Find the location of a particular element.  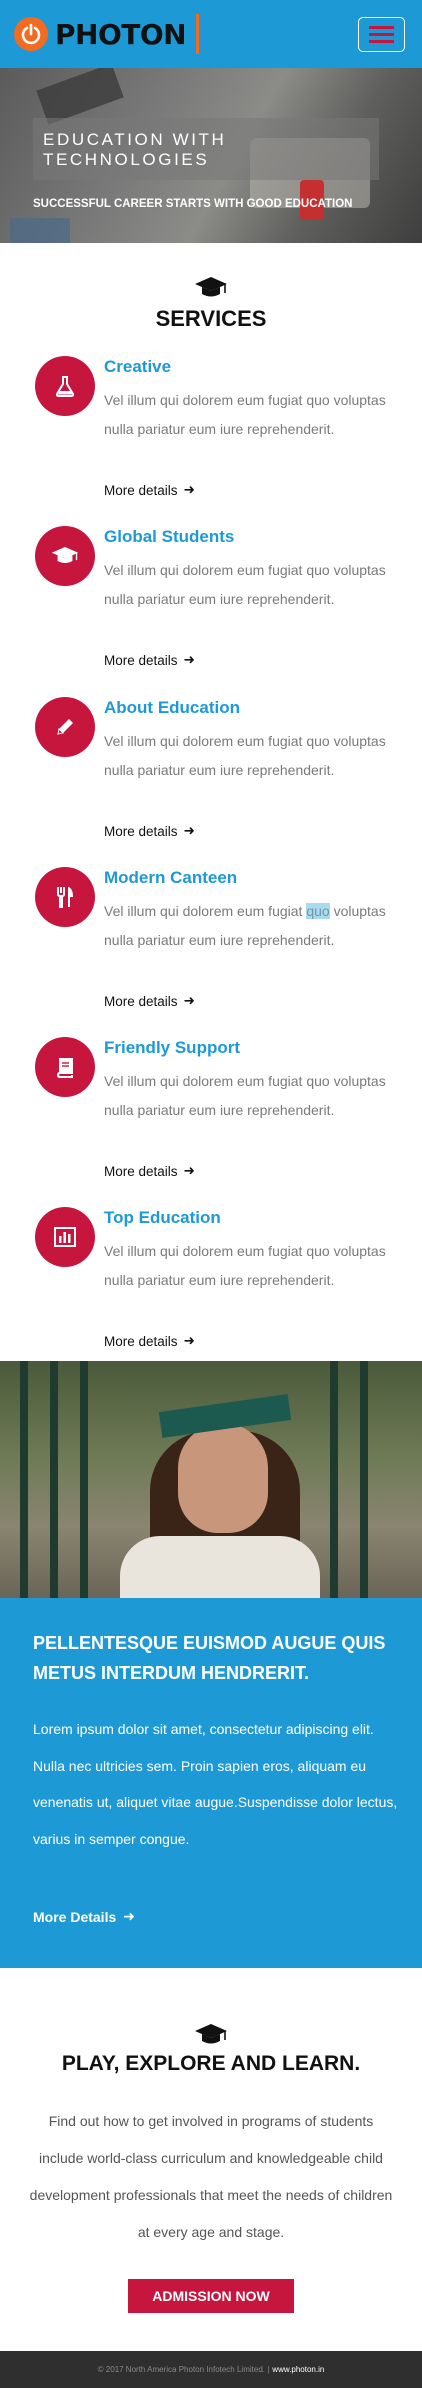

flask-icon is located at coordinates (65, 386).